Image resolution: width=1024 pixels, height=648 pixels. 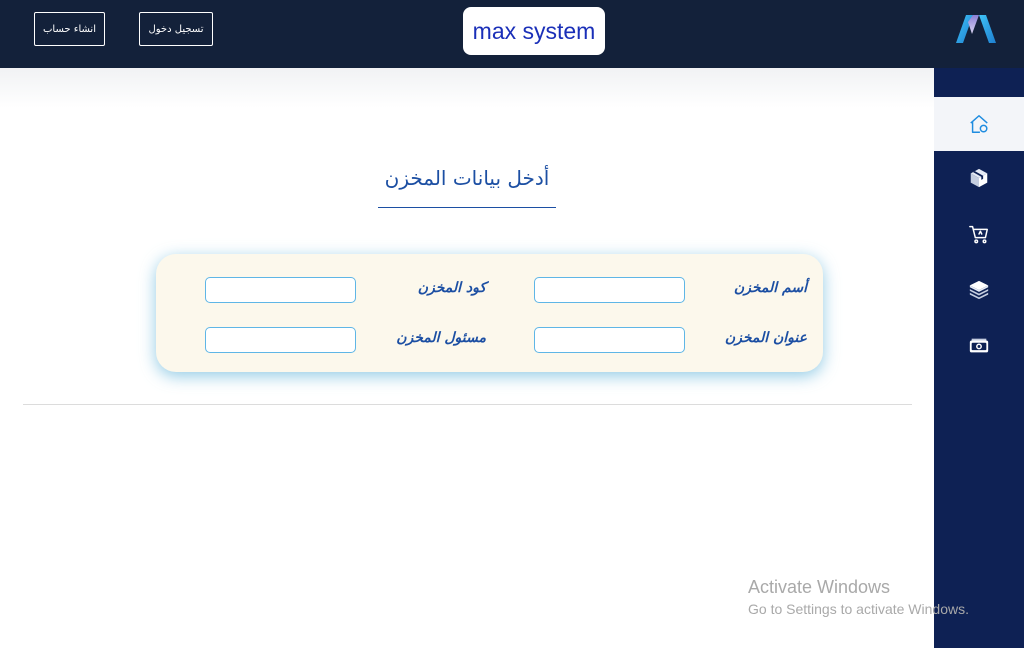 I want to click on warehouse-name-label: أسم المخزن, so click(x=770, y=288).